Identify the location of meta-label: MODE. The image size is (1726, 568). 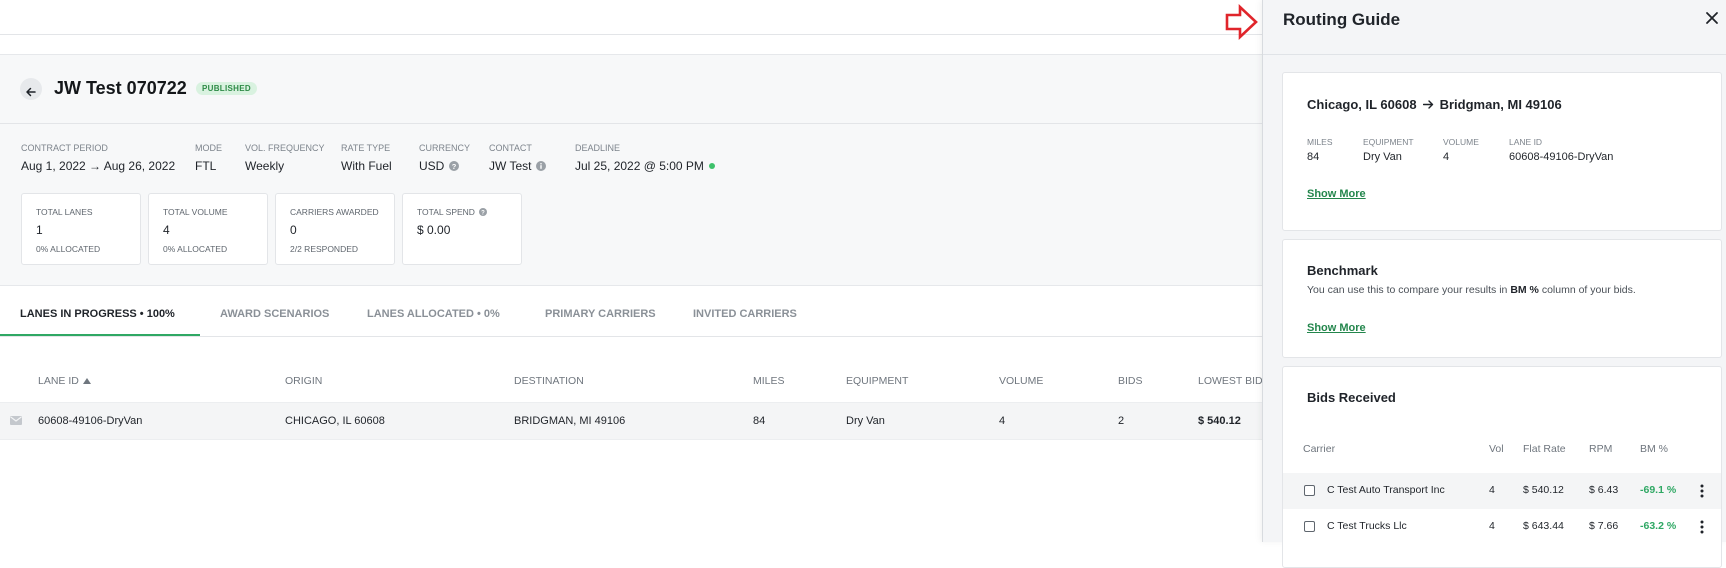
(208, 148).